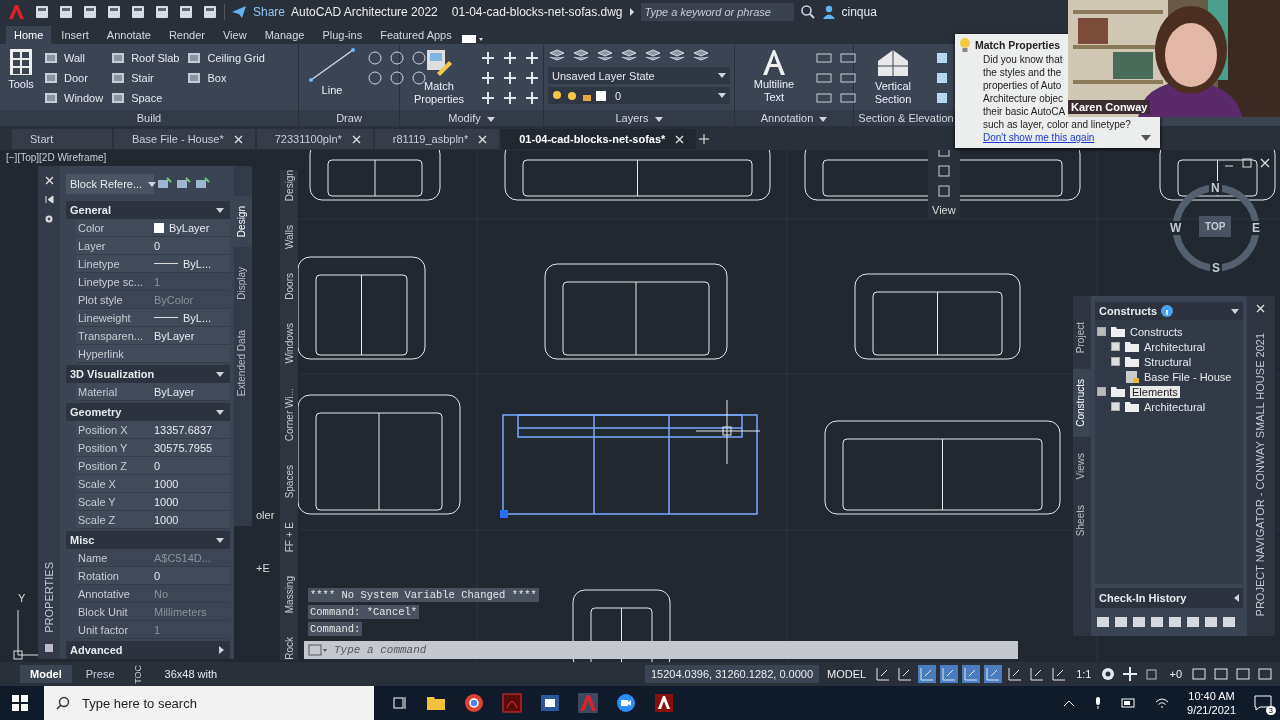  What do you see at coordinates (891, 12) in the screenshot?
I see `user-name: cinqua` at bounding box center [891, 12].